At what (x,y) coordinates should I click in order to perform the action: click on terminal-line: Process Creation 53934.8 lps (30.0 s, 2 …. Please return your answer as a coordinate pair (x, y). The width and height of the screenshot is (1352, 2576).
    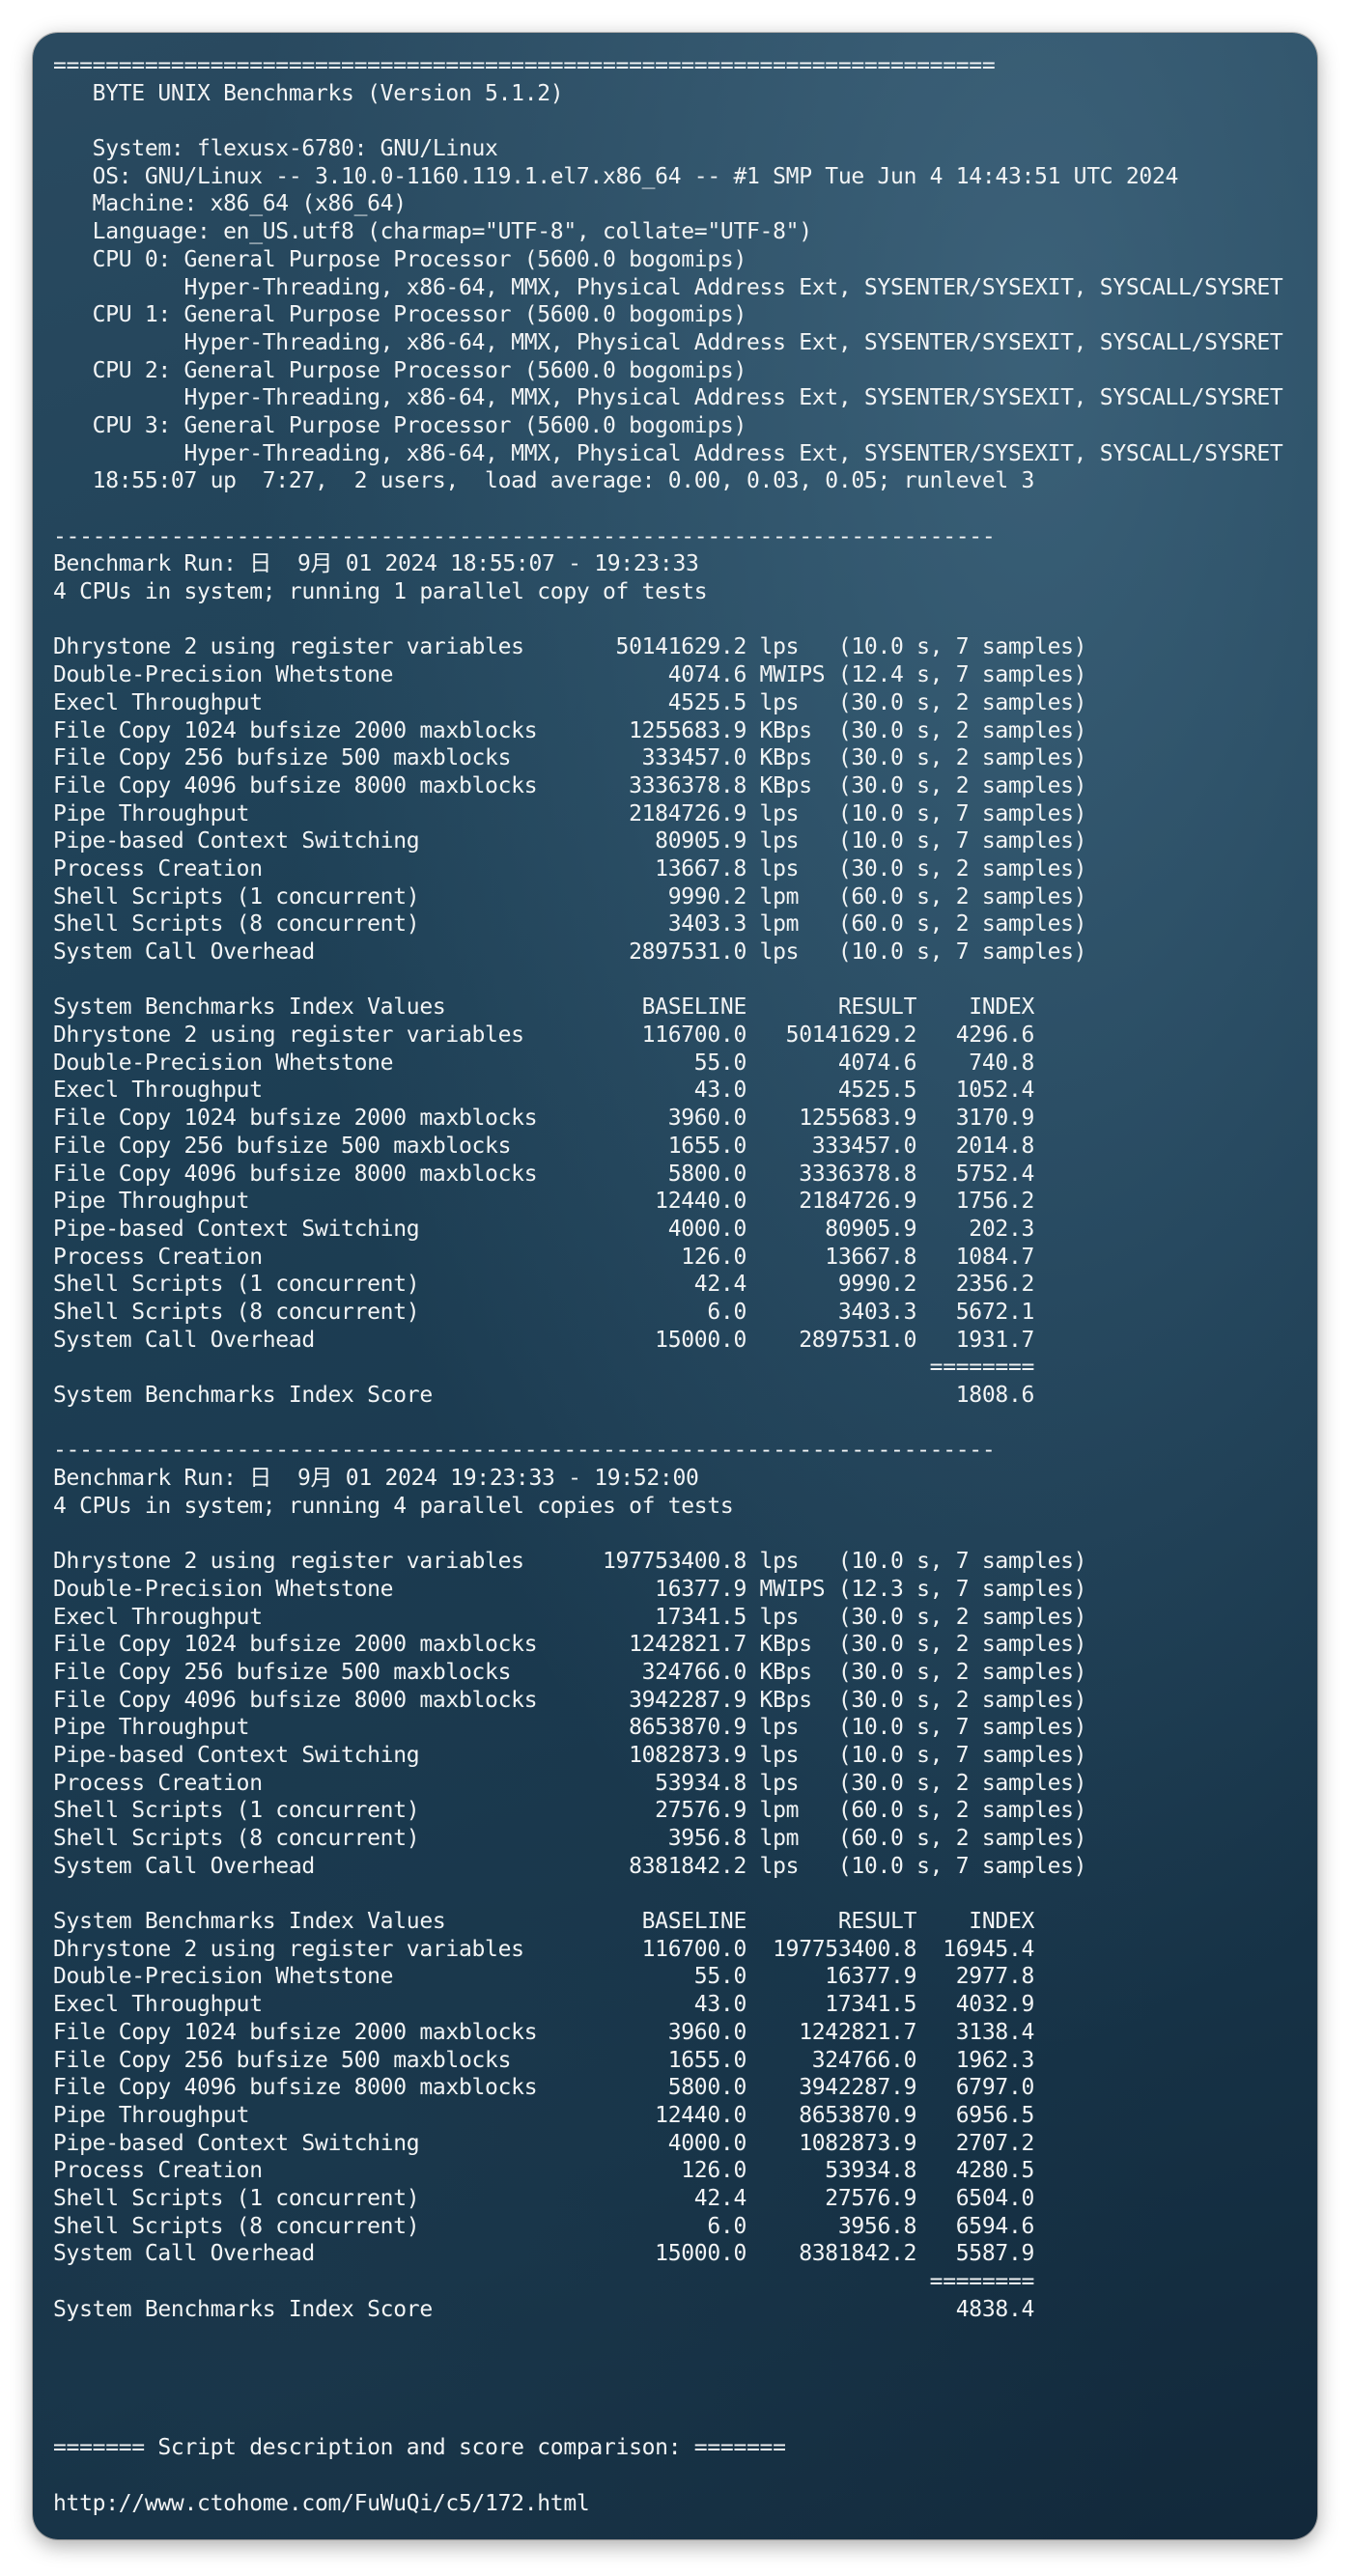
    Looking at the image, I should click on (570, 1783).